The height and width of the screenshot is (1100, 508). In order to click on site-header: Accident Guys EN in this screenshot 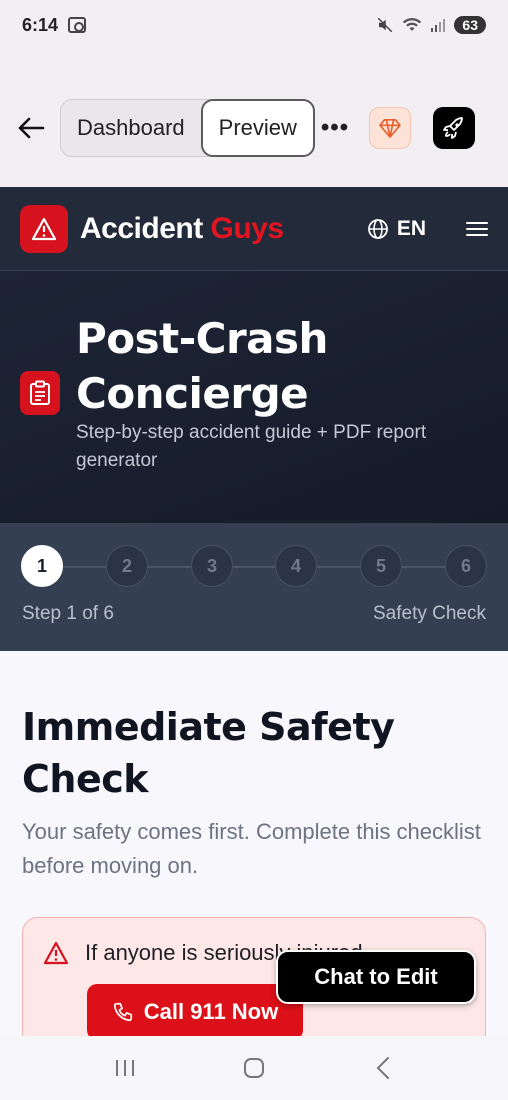, I will do `click(254, 229)`.